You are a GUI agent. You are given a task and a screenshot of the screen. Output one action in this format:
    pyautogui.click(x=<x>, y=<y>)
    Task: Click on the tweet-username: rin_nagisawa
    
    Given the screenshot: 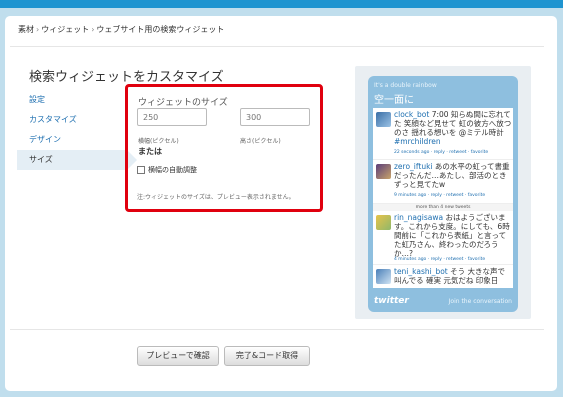 What is the action you would take?
    pyautogui.click(x=418, y=217)
    